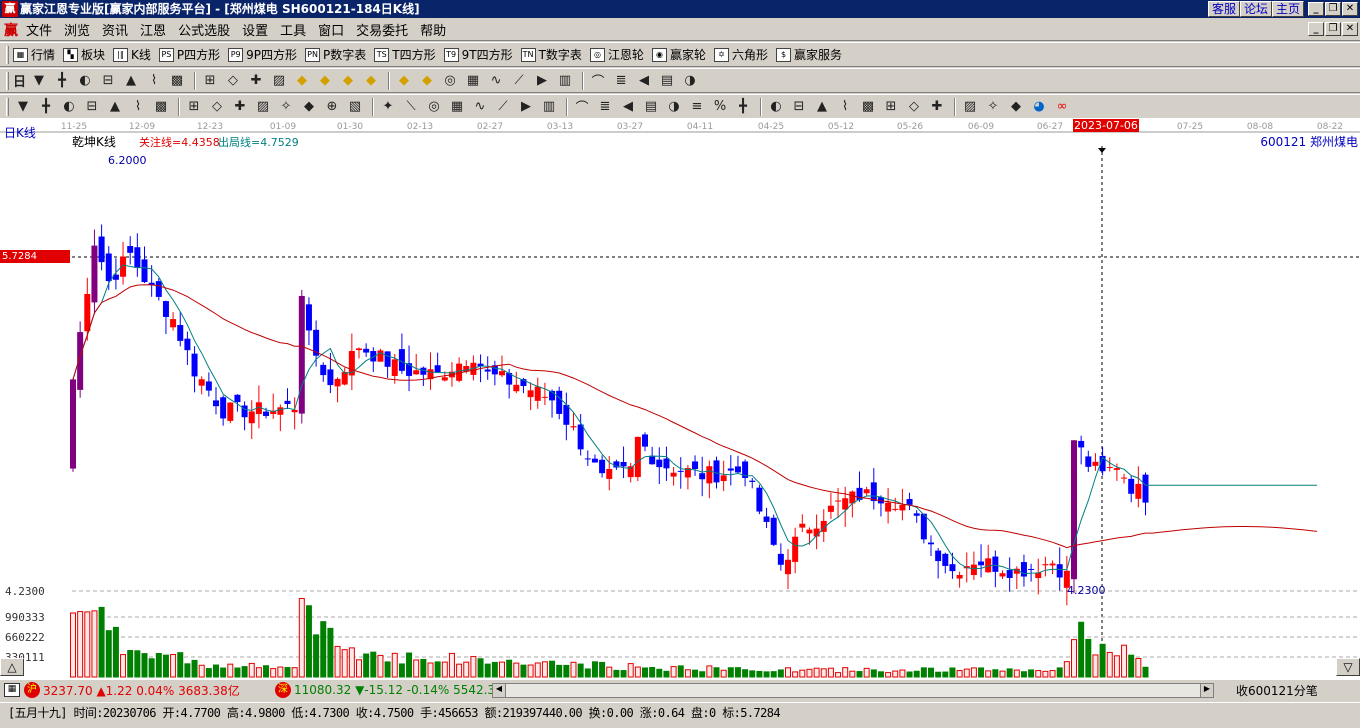 The image size is (1360, 728). What do you see at coordinates (279, 81) in the screenshot?
I see `right-icon: ▨` at bounding box center [279, 81].